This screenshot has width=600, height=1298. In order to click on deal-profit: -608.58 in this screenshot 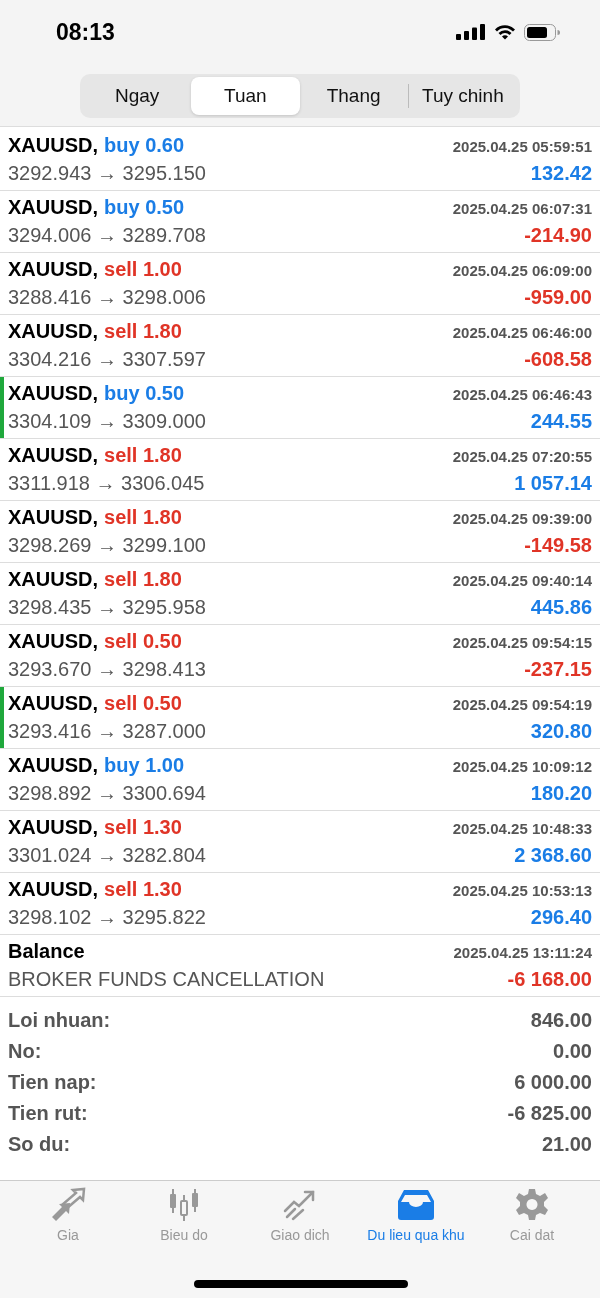, I will do `click(558, 359)`.